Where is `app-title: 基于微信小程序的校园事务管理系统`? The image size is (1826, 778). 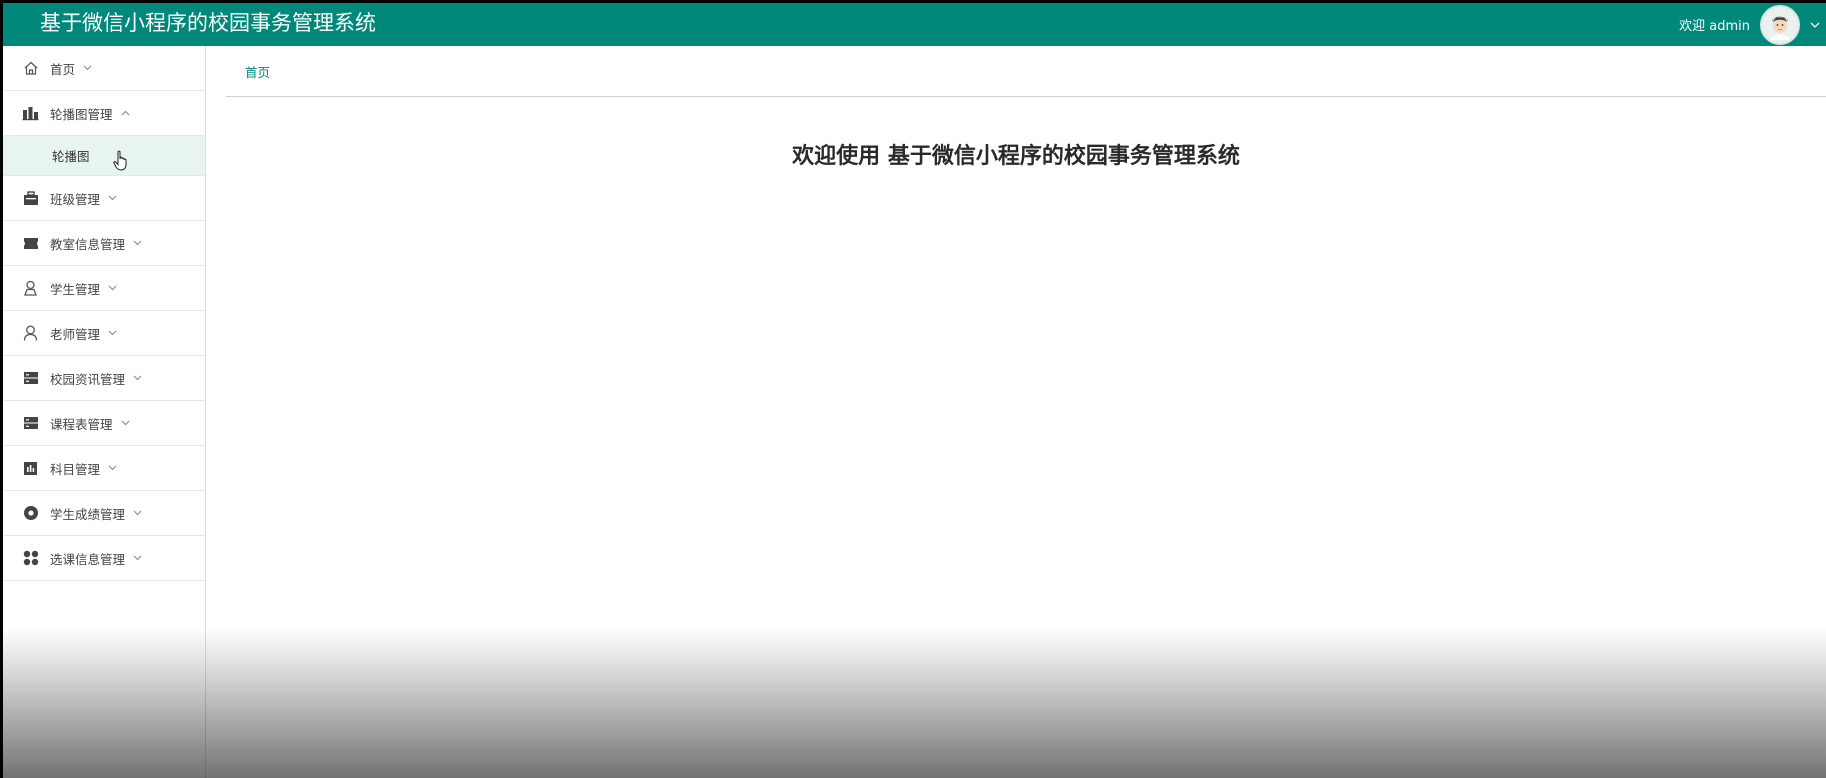 app-title: 基于微信小程序的校园事务管理系统 is located at coordinates (208, 23).